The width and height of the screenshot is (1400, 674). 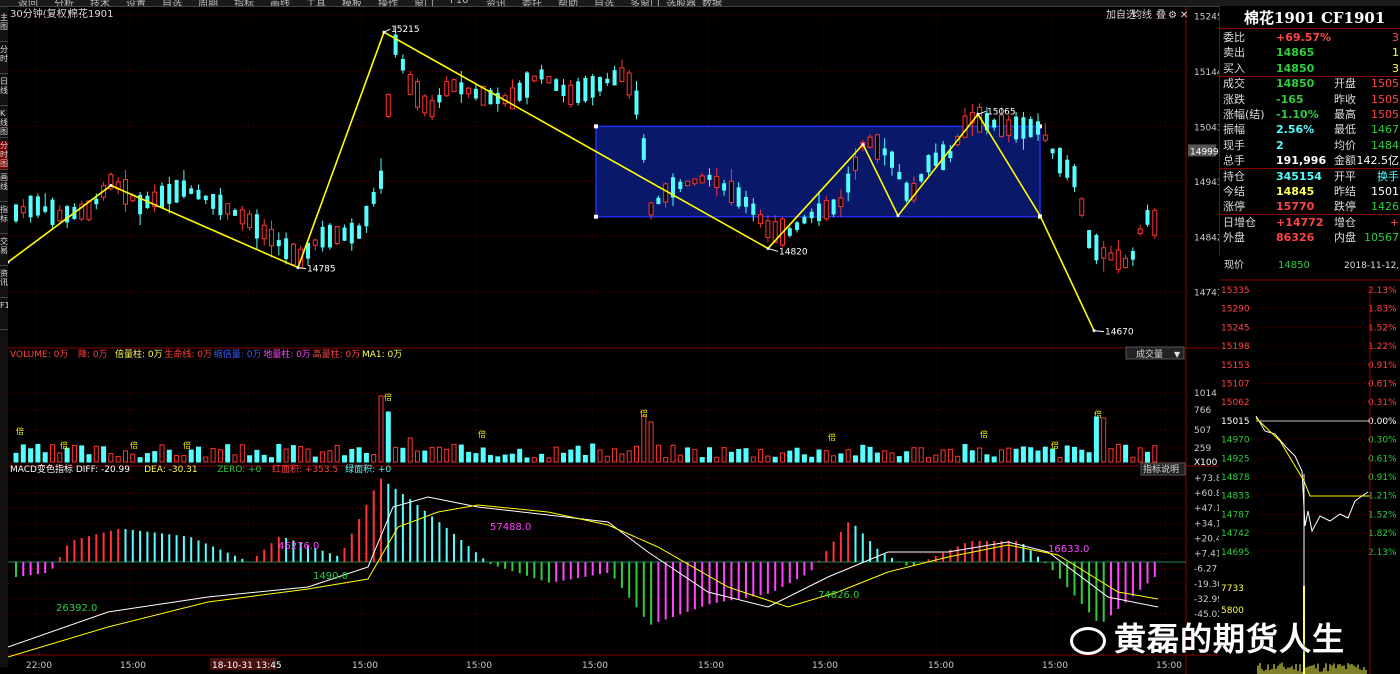 What do you see at coordinates (1382, 422) in the screenshot?
I see `intraday-pct-tick: 0.00%` at bounding box center [1382, 422].